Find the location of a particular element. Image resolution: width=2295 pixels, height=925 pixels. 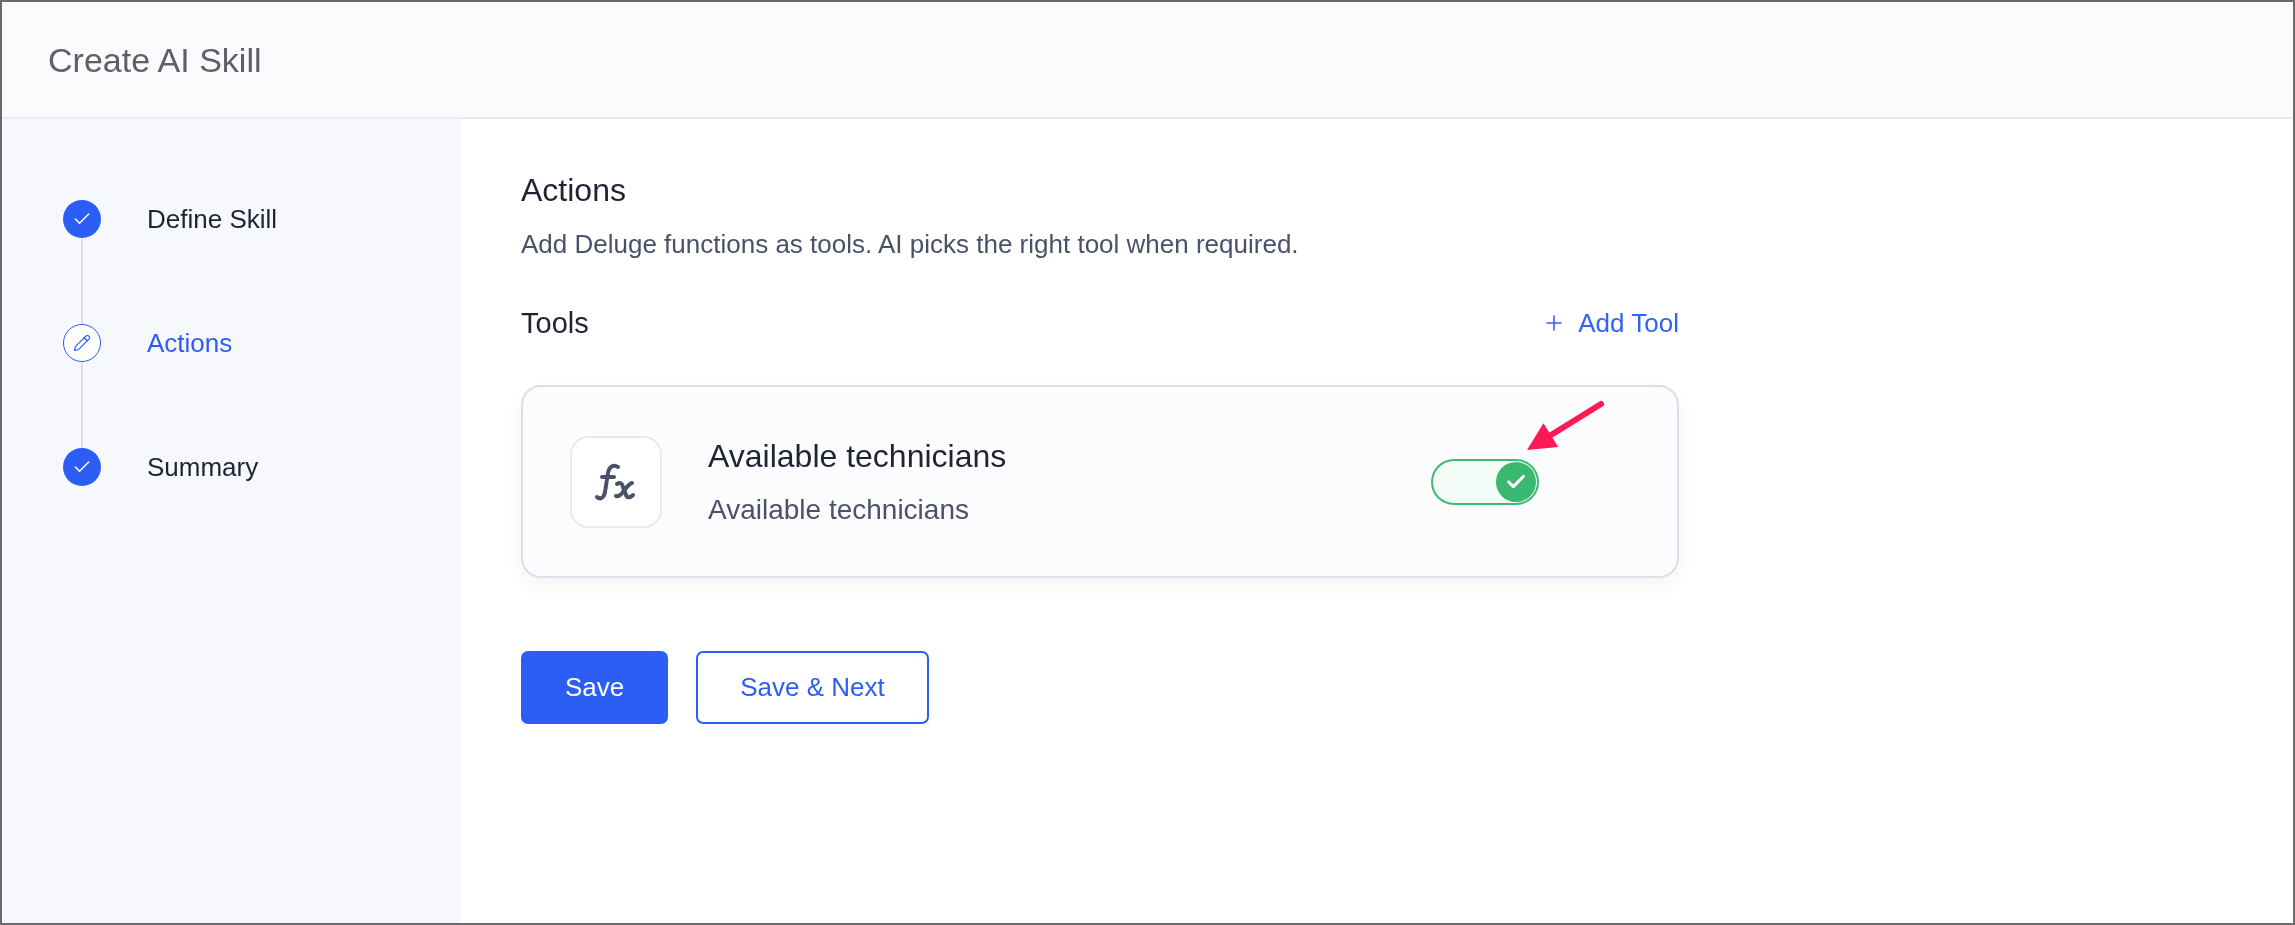

function-icon is located at coordinates (616, 481).